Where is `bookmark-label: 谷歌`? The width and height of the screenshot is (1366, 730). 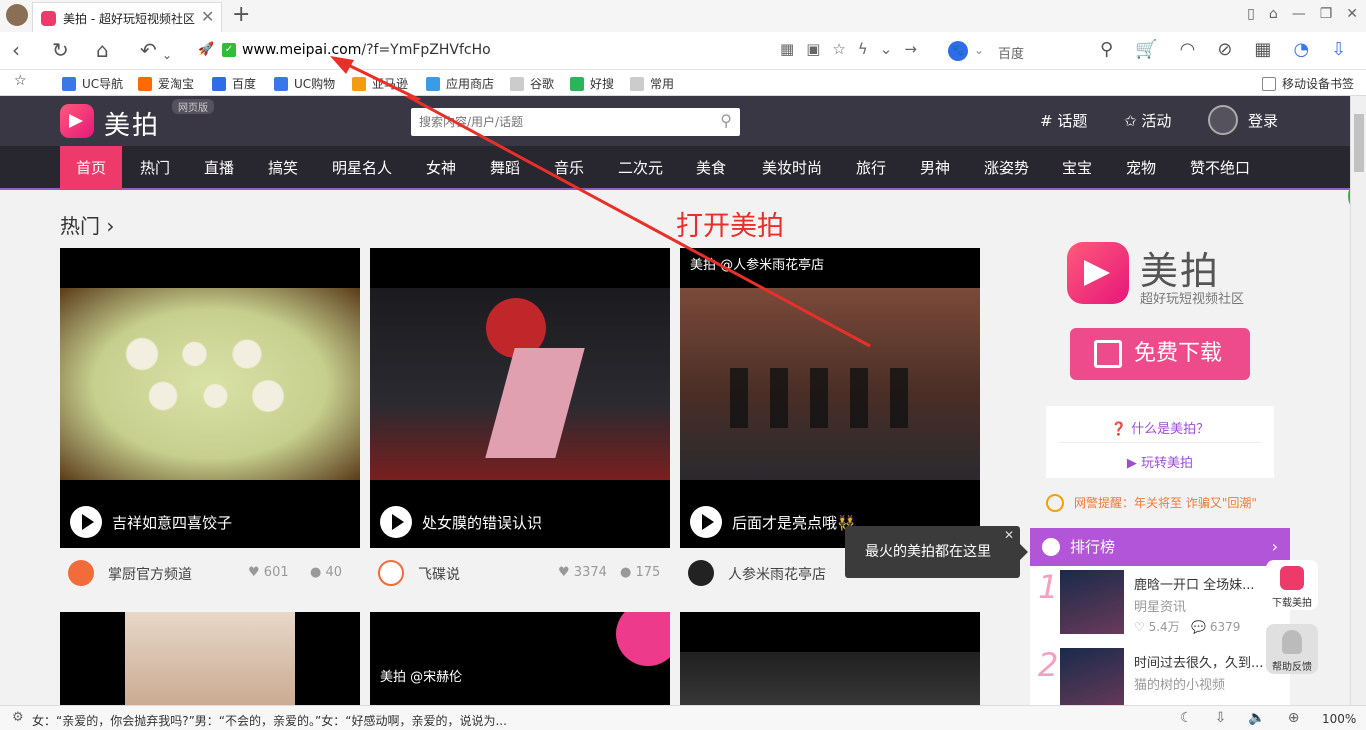
bookmark-label: 谷歌 is located at coordinates (542, 84).